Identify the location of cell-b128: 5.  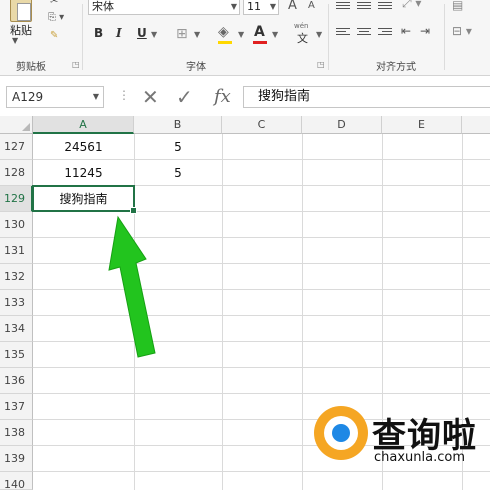
(178, 173).